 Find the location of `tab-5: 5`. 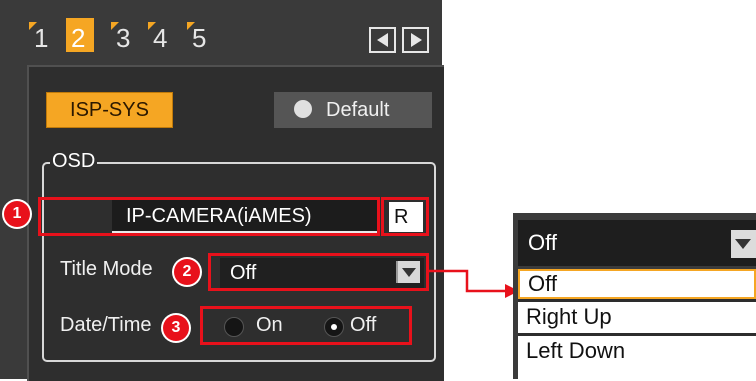

tab-5: 5 is located at coordinates (201, 35).